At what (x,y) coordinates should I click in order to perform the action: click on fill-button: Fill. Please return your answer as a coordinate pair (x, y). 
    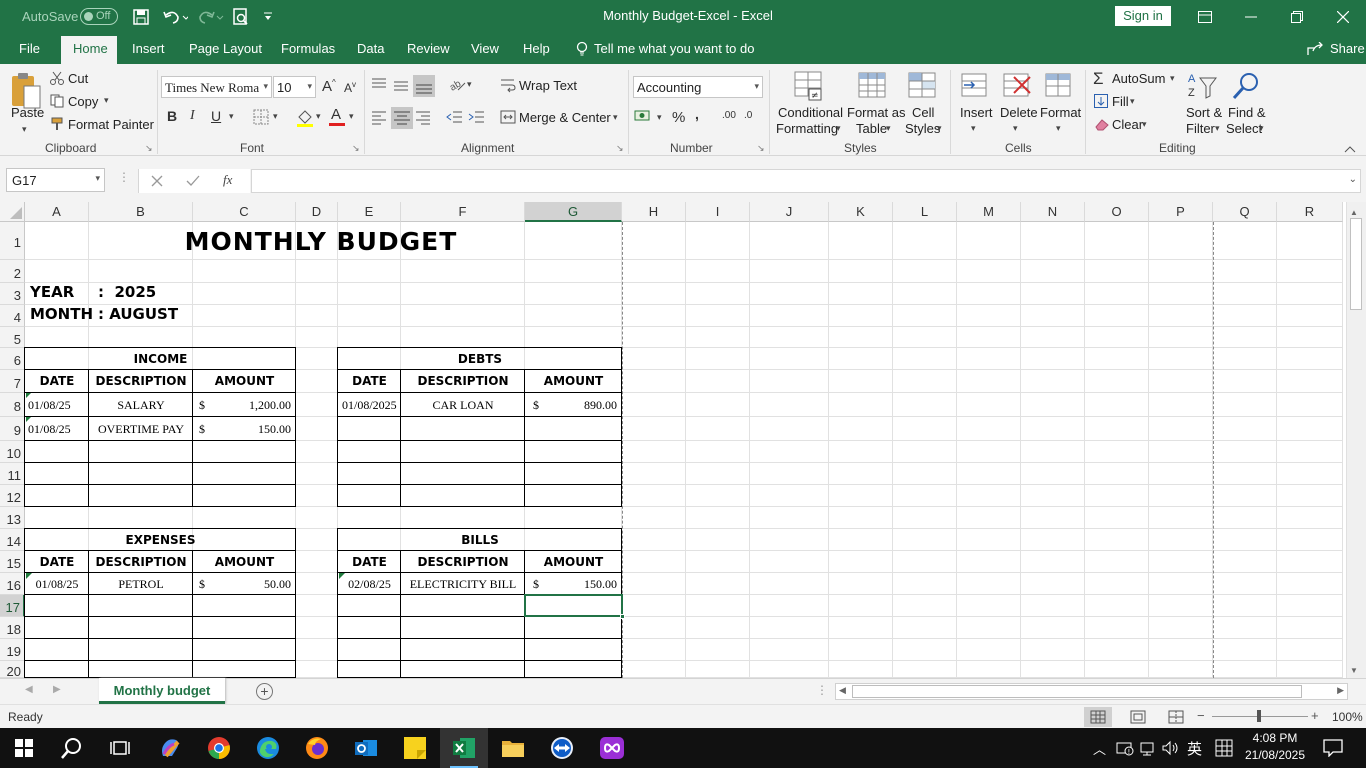
    Looking at the image, I should click on (1120, 101).